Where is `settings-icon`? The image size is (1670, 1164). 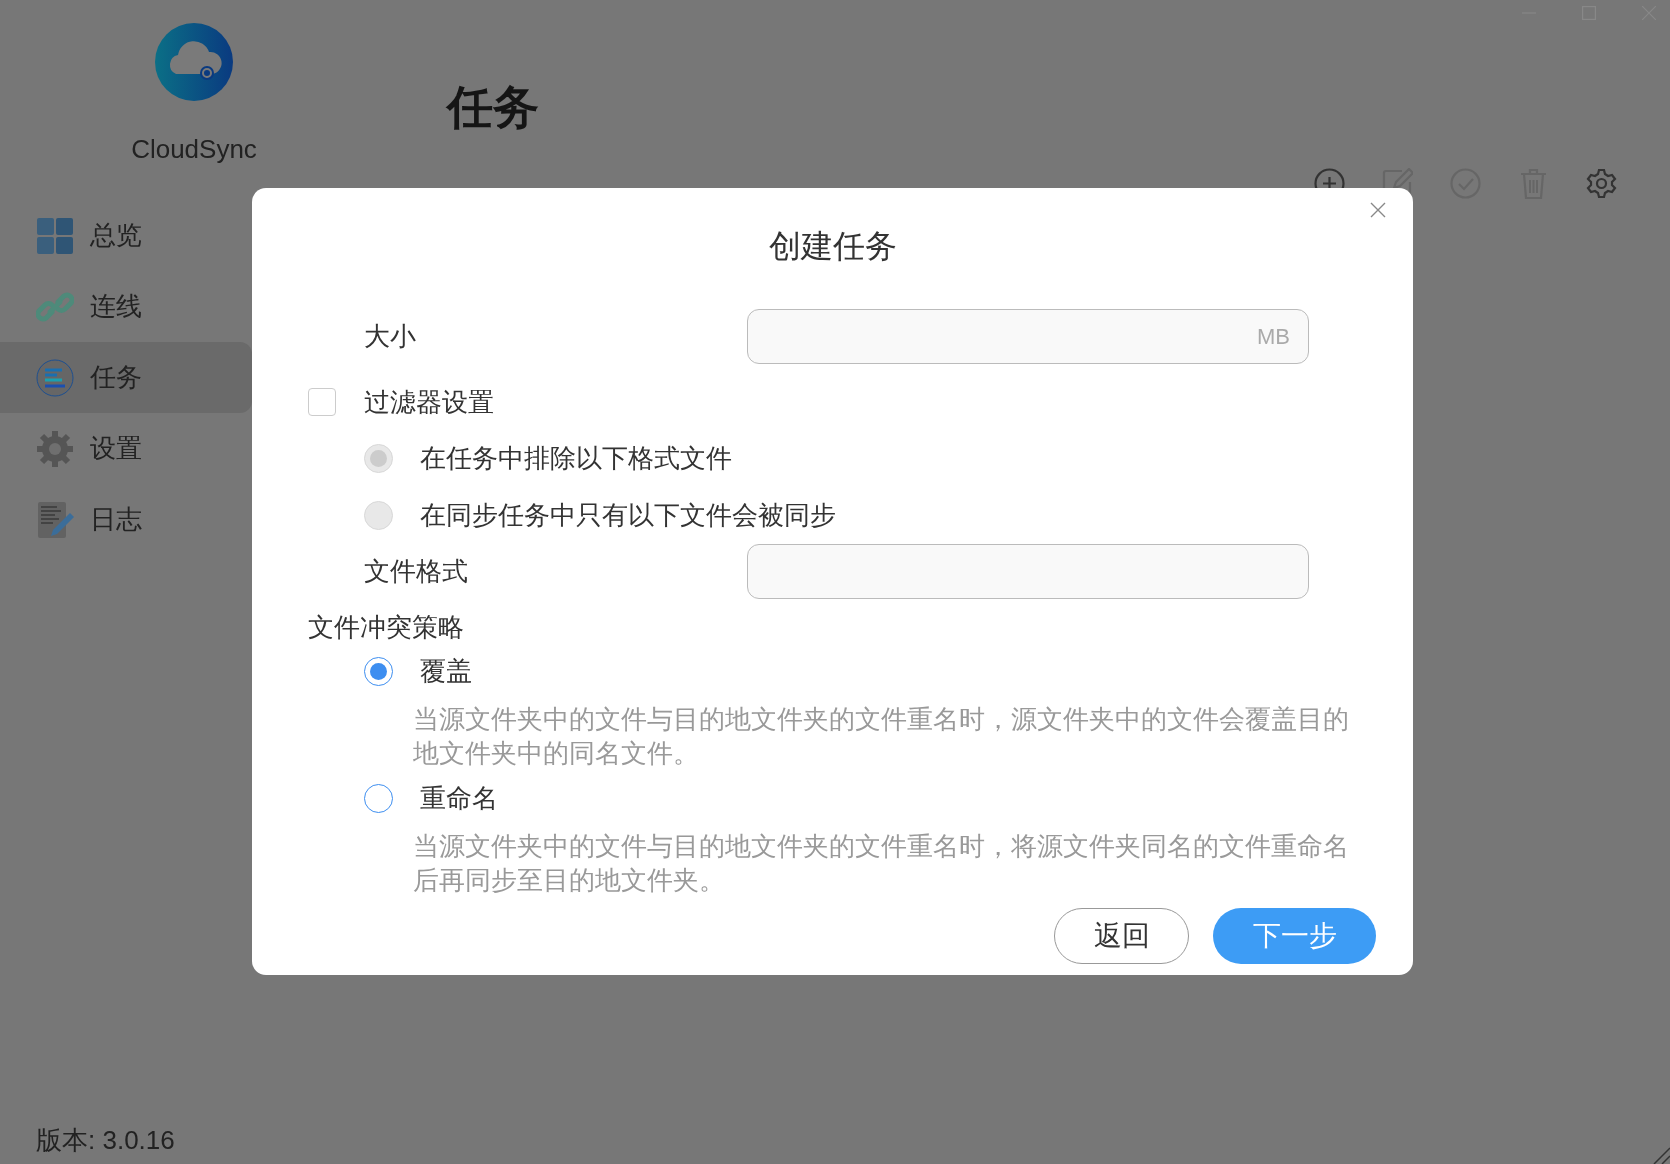 settings-icon is located at coordinates (1601, 183).